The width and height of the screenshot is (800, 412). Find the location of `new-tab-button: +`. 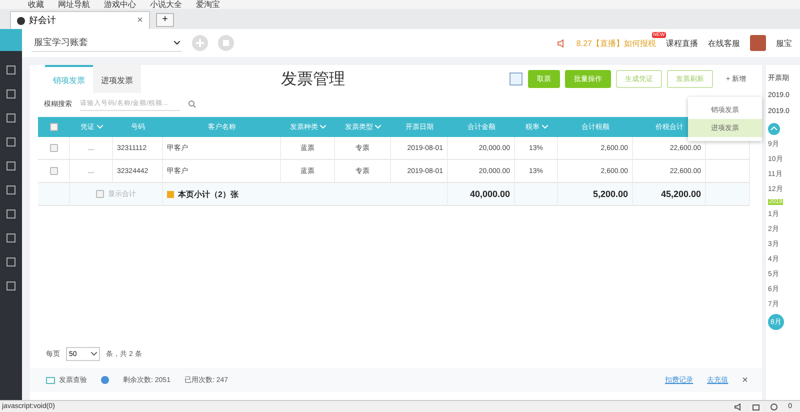

new-tab-button: + is located at coordinates (165, 20).